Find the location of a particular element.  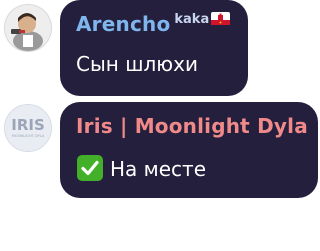

avatar-arencho-icon is located at coordinates (28, 28).